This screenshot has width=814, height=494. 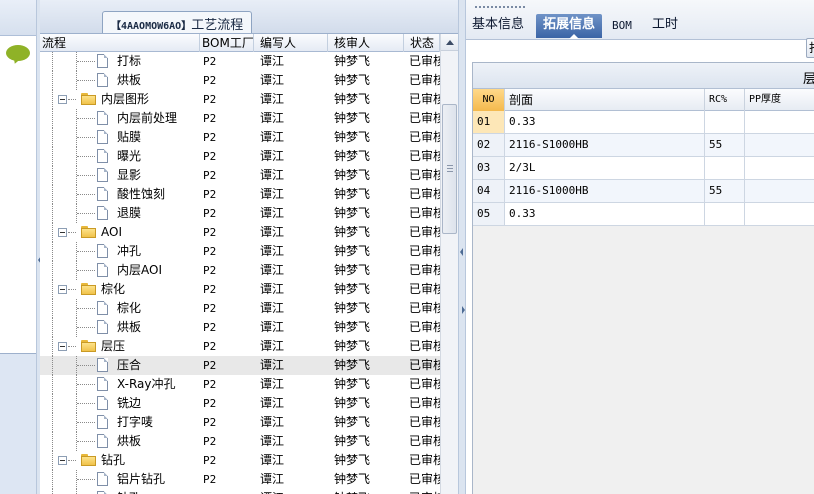 I want to click on tree-node: 铣边, so click(x=120, y=403).